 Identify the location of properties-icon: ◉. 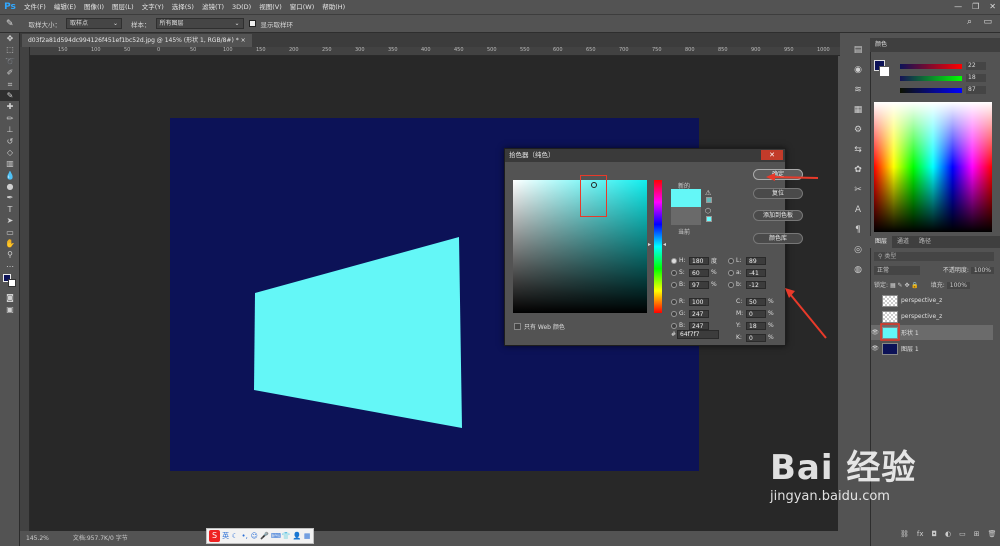
(858, 70).